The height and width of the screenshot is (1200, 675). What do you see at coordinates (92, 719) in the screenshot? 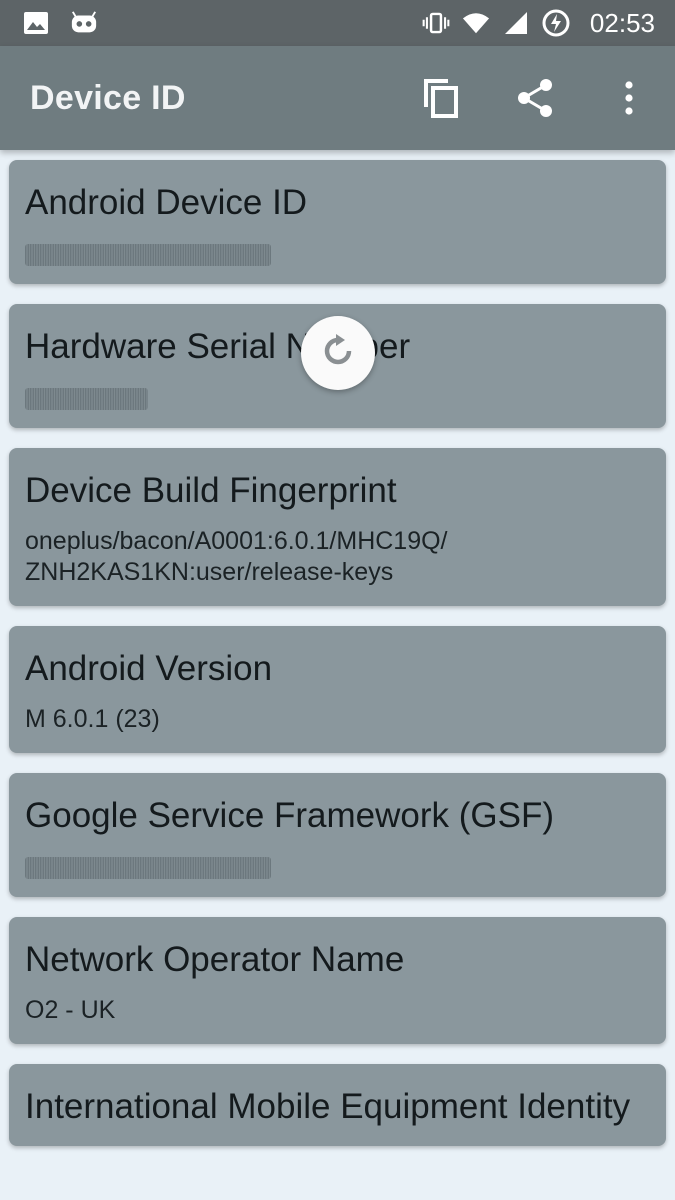
I see `card-value: M 6.0.1 (23)` at bounding box center [92, 719].